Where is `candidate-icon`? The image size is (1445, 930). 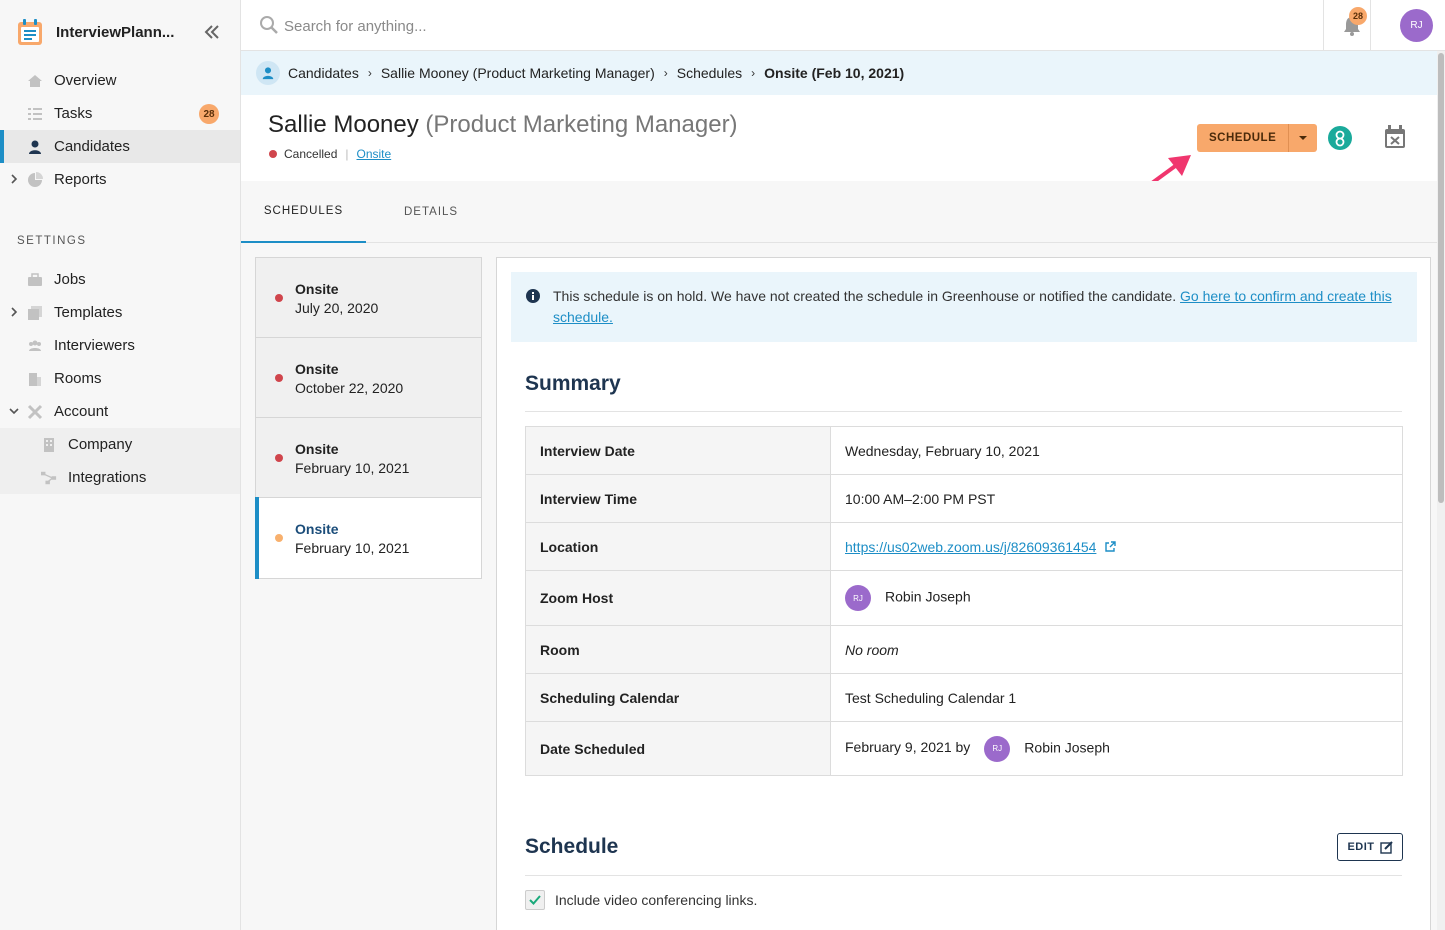 candidate-icon is located at coordinates (35, 147).